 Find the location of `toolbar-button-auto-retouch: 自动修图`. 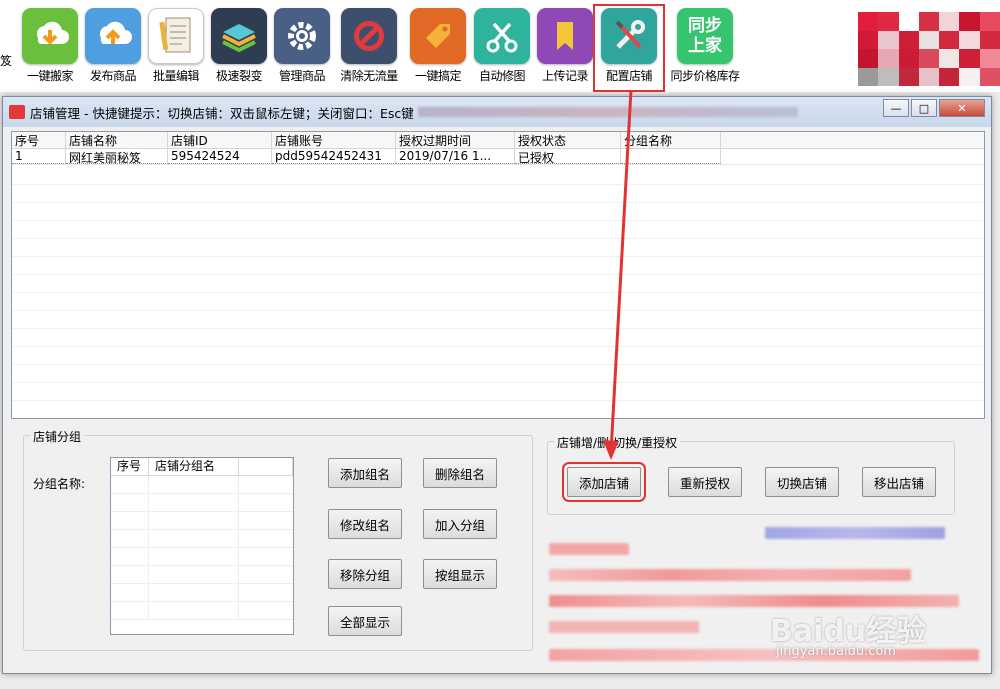

toolbar-button-auto-retouch: 自动修图 is located at coordinates (502, 48).